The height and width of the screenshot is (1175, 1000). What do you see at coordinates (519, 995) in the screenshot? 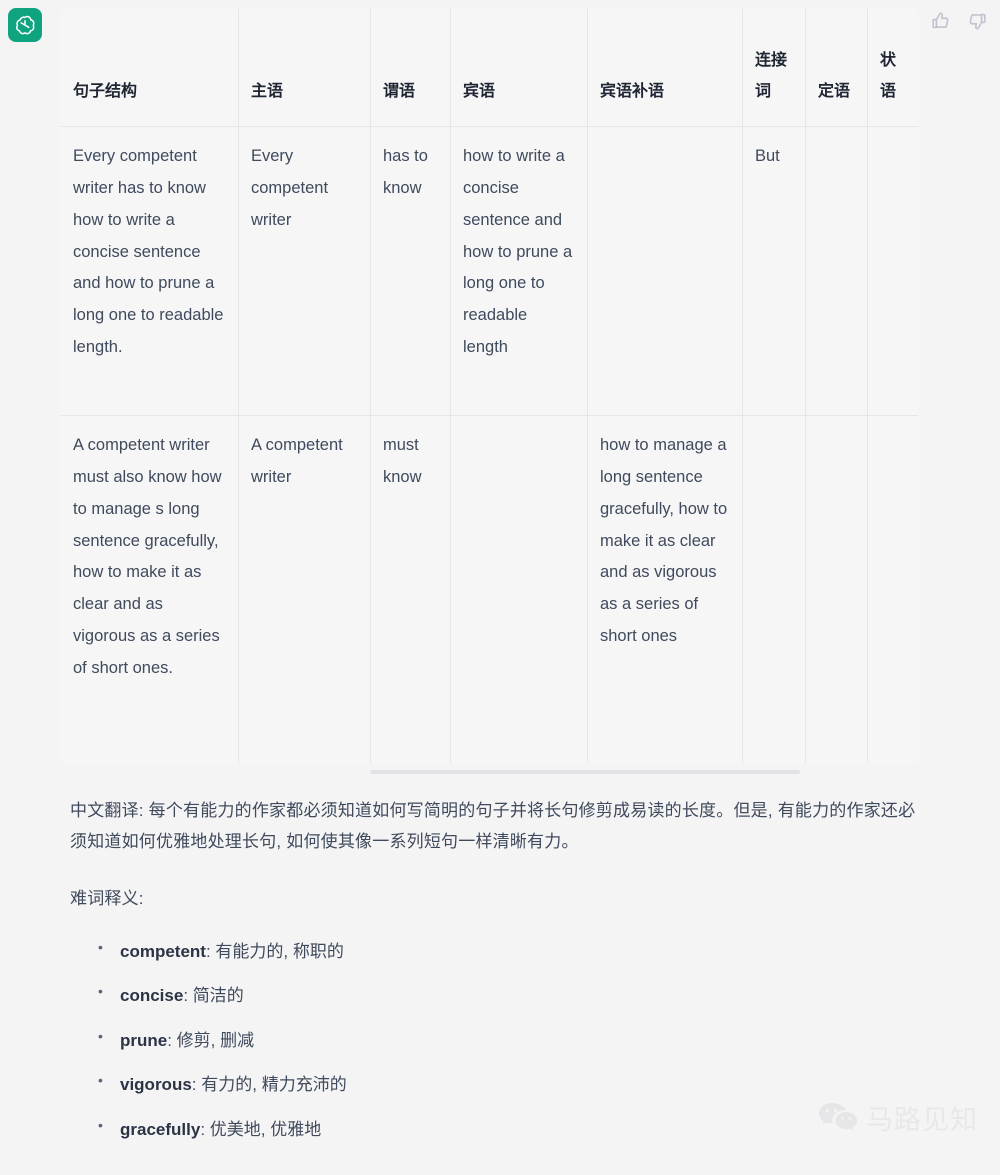
I see `list-item: concise: 简洁的` at bounding box center [519, 995].